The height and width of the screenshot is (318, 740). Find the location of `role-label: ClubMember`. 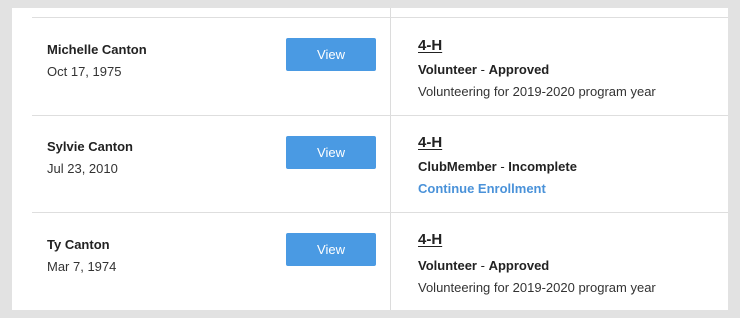

role-label: ClubMember is located at coordinates (457, 166).